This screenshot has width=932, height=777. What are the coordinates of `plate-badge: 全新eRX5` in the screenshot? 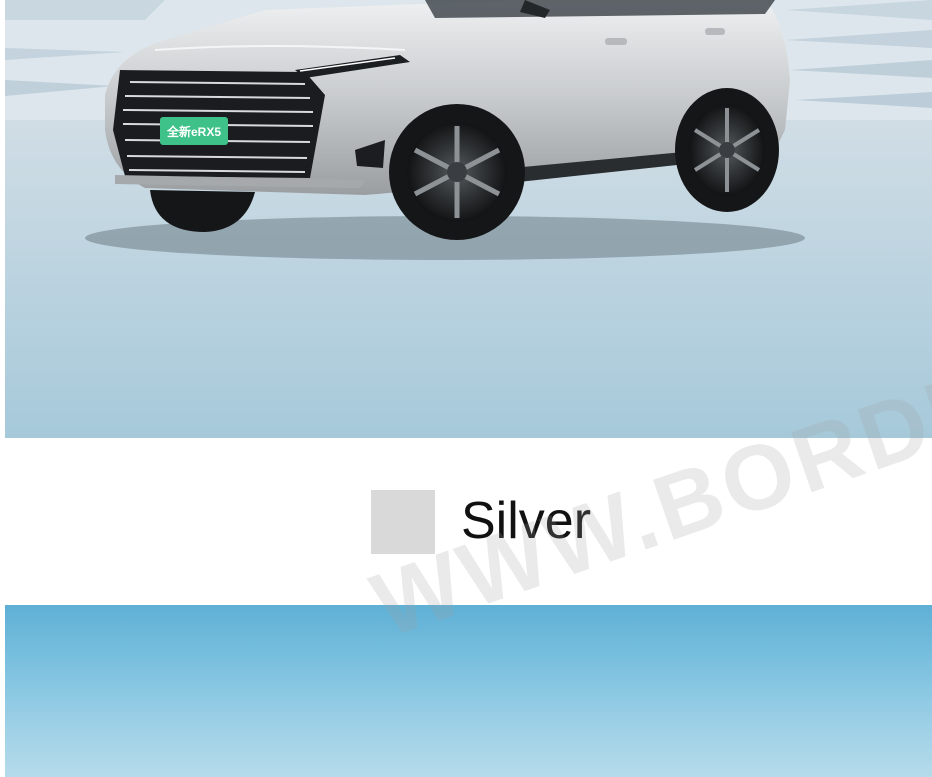 It's located at (194, 131).